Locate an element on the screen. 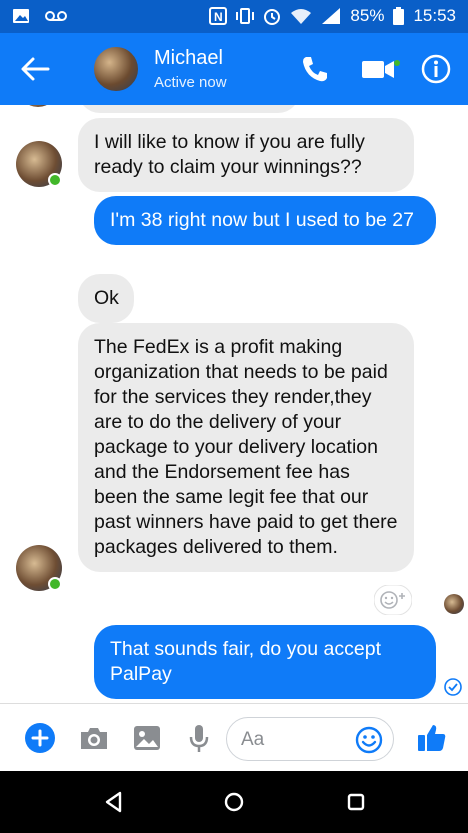  previous-message-bubble is located at coordinates (189, 109).